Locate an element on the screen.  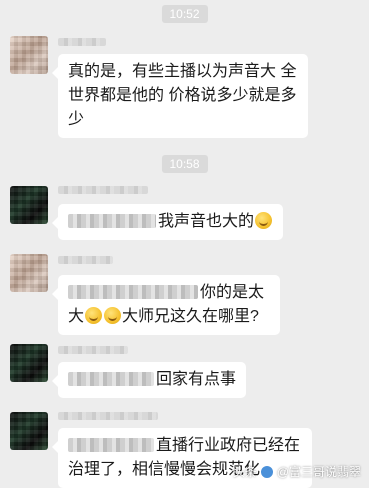
timestamp: 10:58 is located at coordinates (184, 164).